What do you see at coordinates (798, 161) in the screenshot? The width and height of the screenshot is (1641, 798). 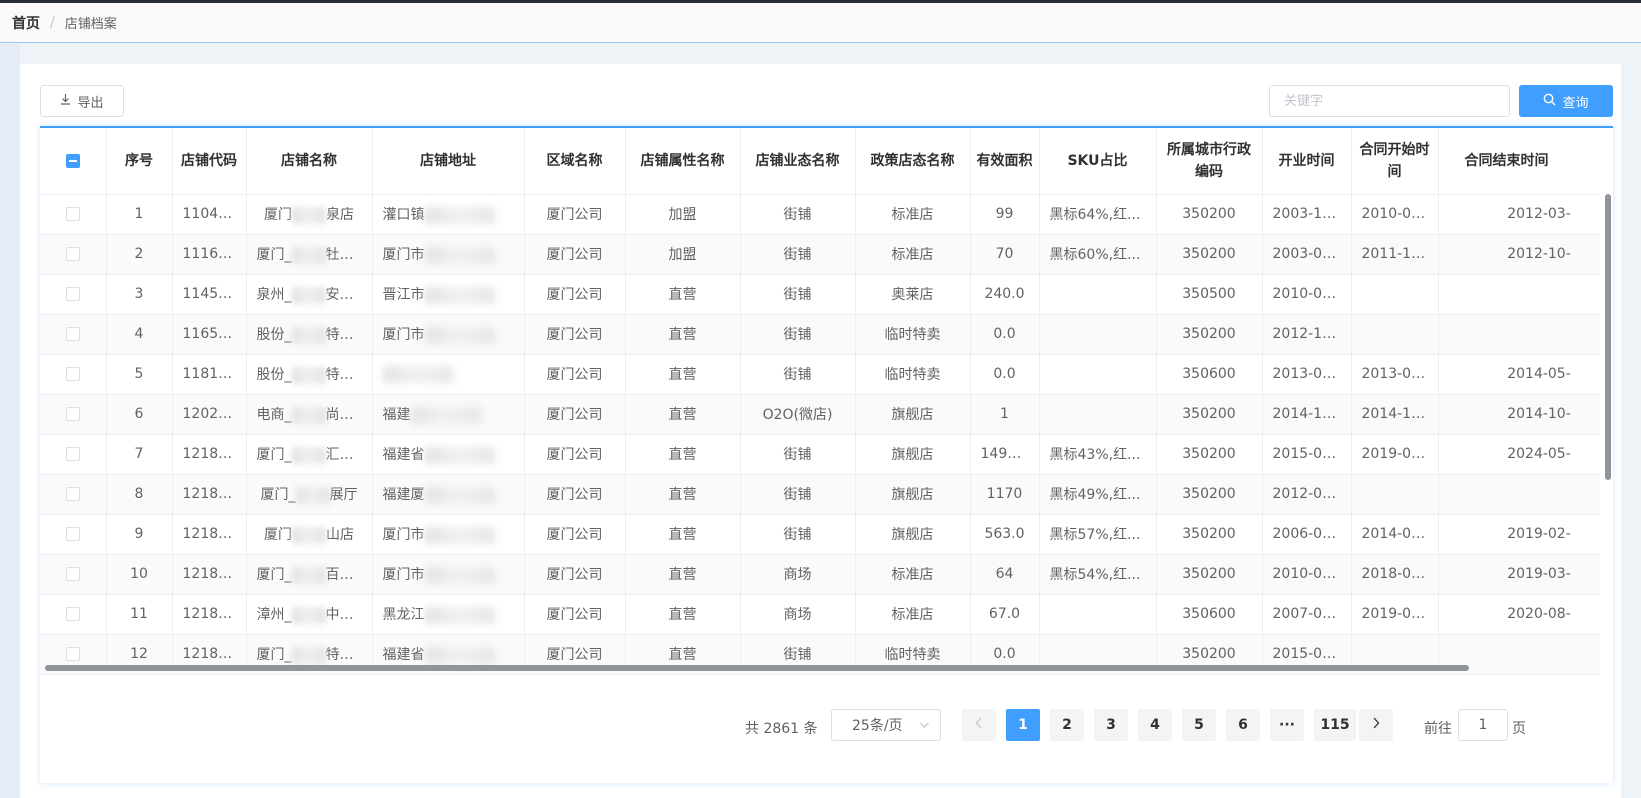 I see `column-header: 店铺业态名称` at bounding box center [798, 161].